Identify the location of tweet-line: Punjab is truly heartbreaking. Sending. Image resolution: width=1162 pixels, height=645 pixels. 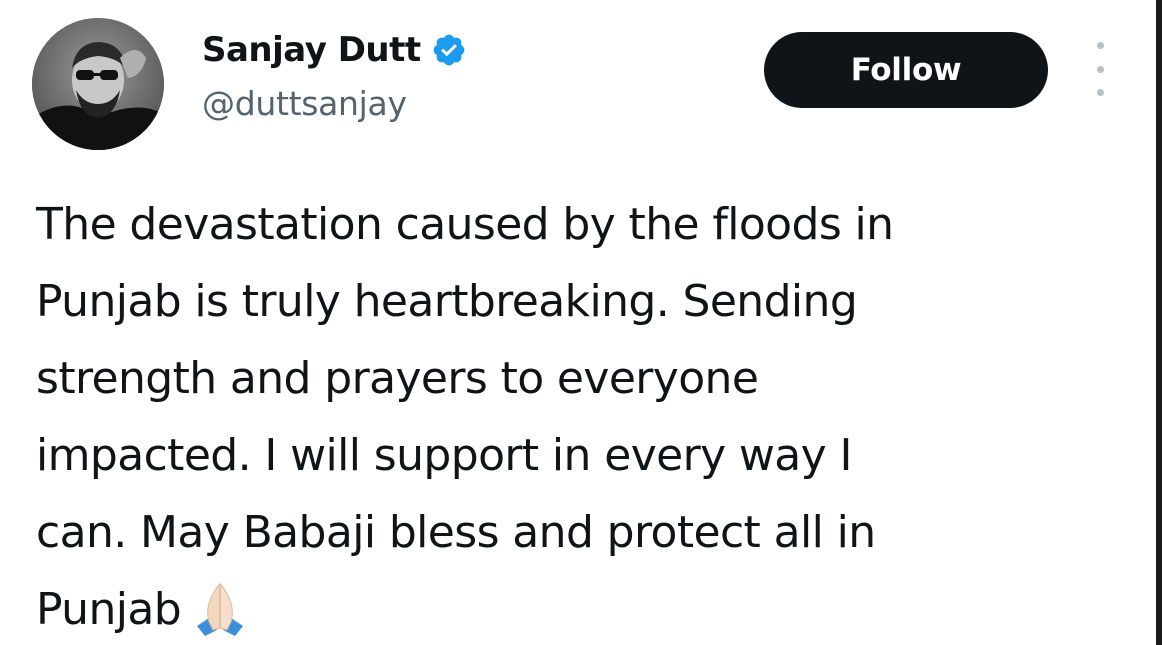
(447, 301).